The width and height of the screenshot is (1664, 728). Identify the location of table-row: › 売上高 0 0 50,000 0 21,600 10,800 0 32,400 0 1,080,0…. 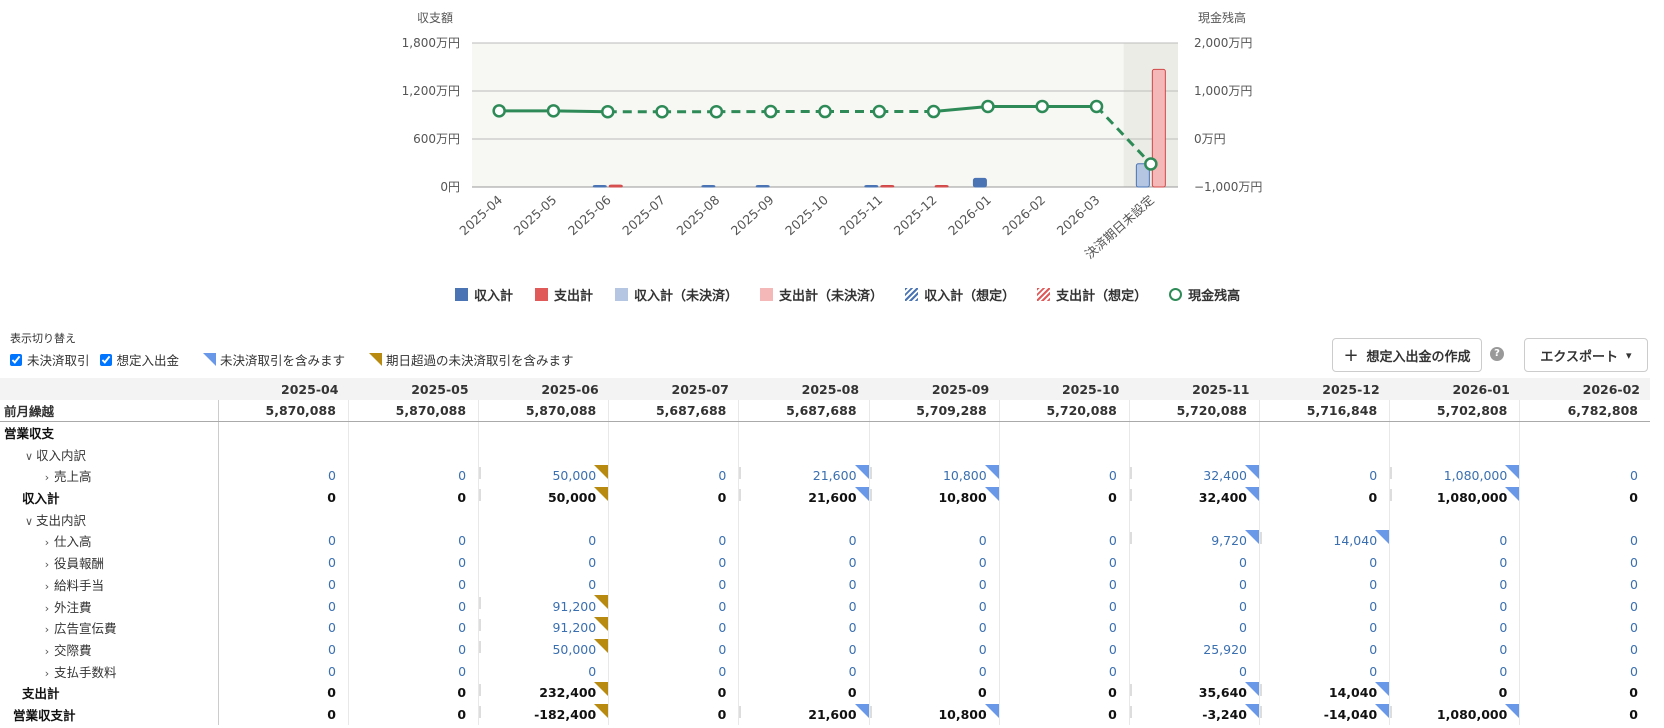
(825, 476).